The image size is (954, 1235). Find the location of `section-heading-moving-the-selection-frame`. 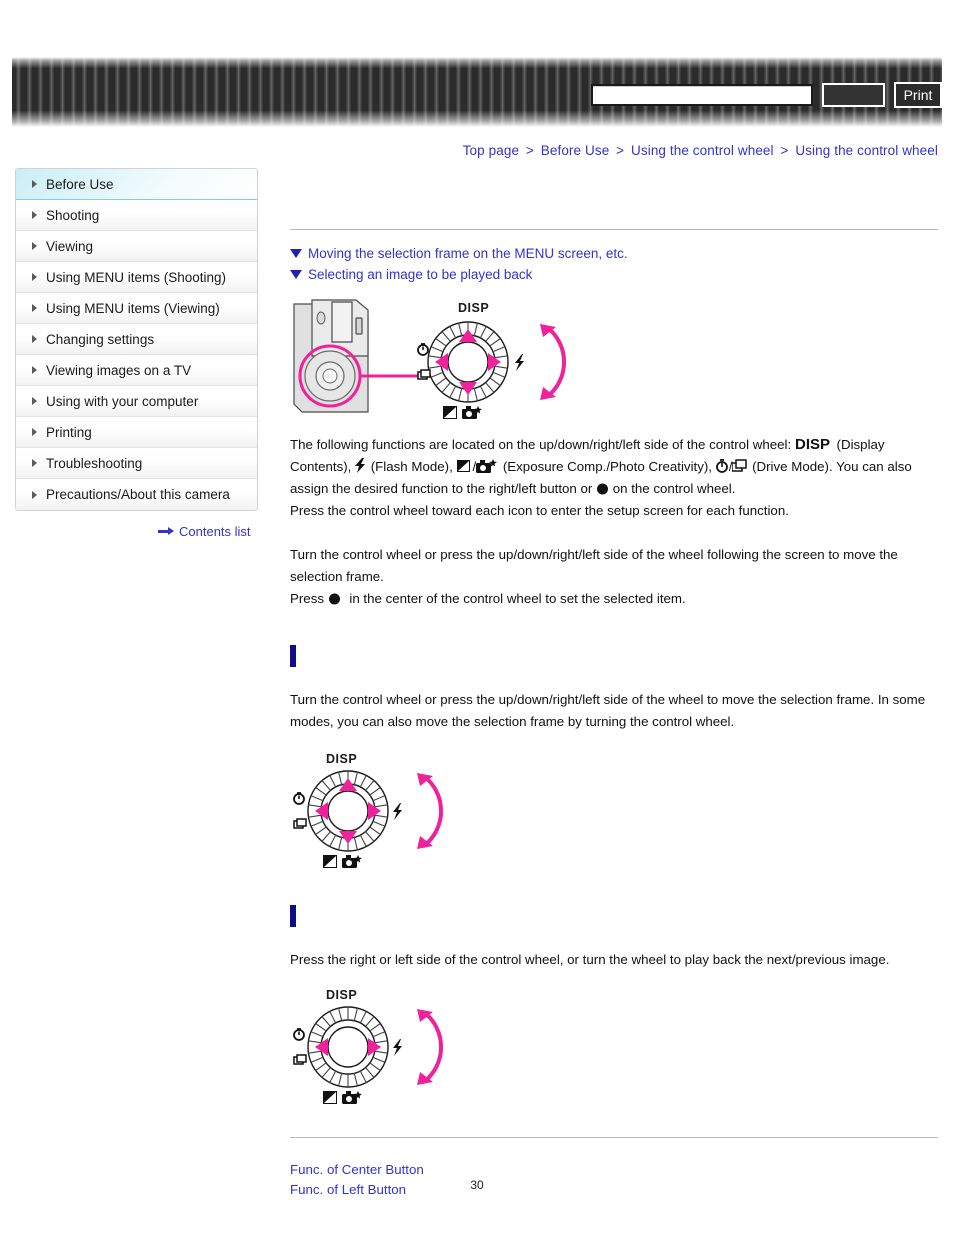

section-heading-moving-the-selection-frame is located at coordinates (614, 656).